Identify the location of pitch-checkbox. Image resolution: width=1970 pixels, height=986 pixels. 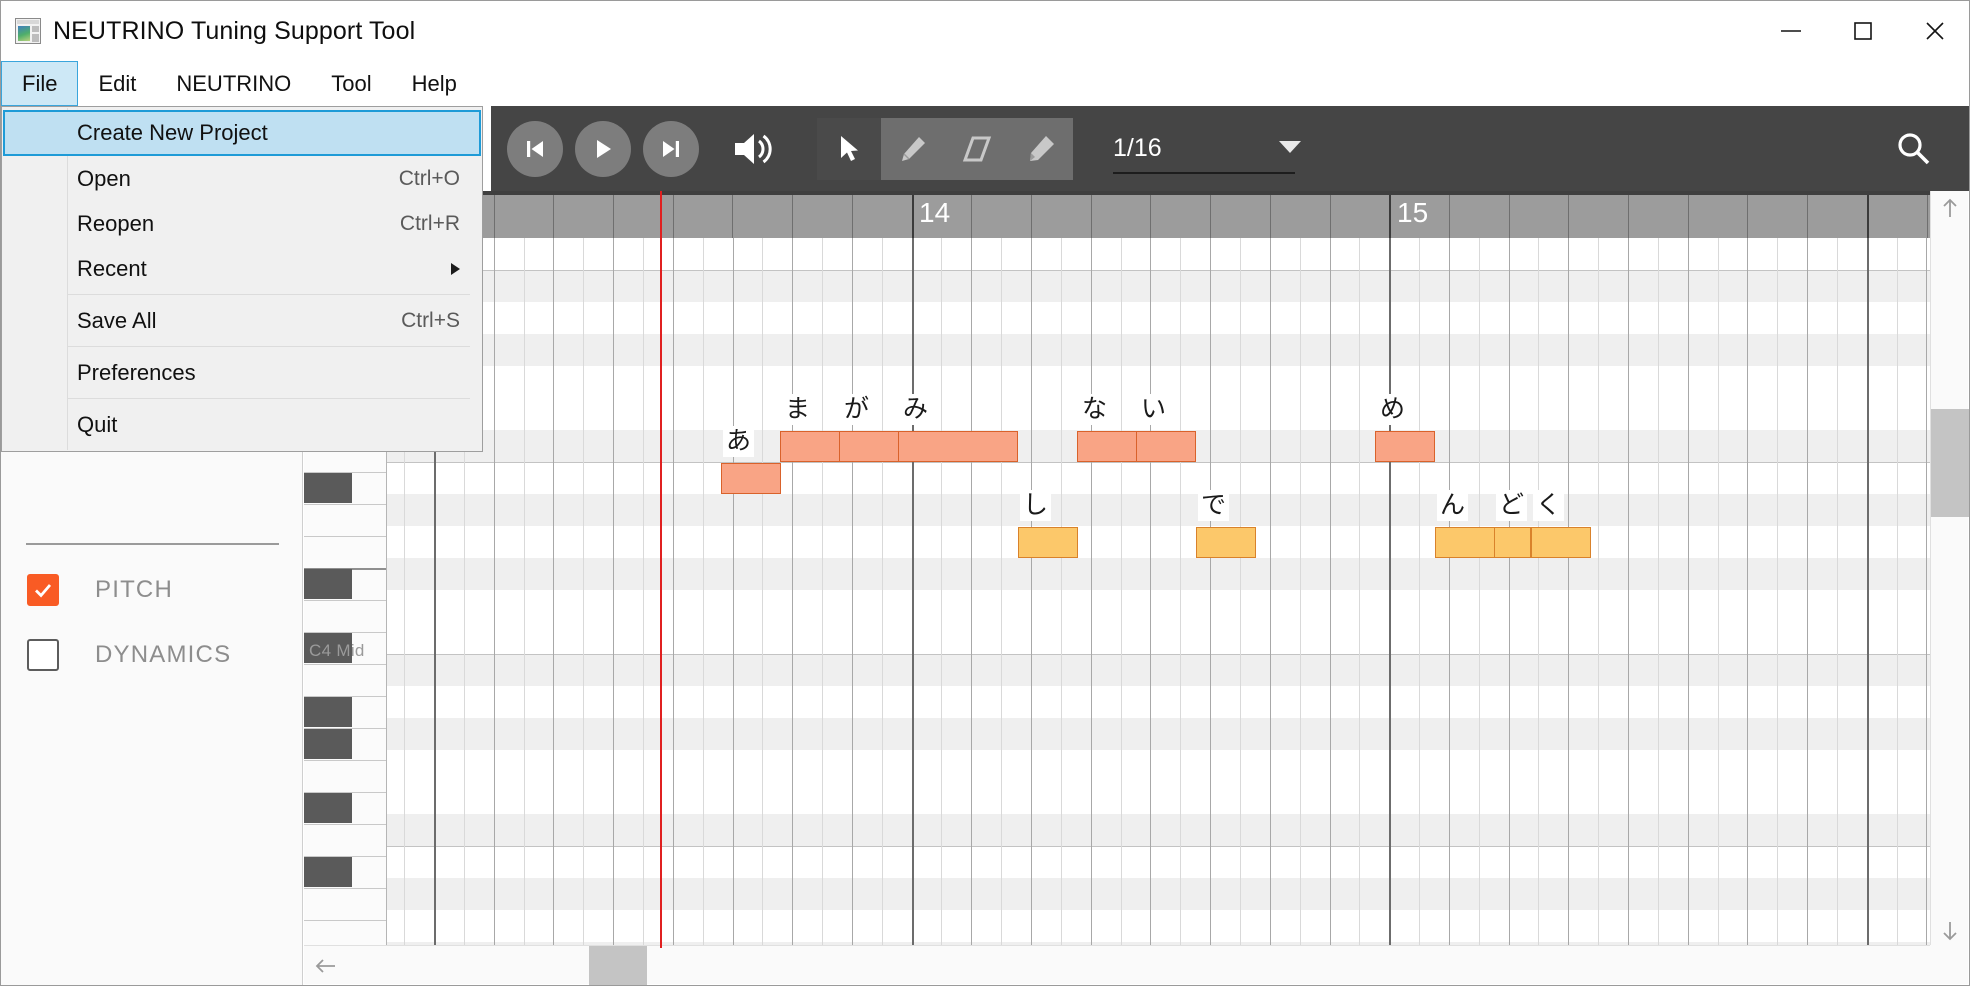
(43, 590).